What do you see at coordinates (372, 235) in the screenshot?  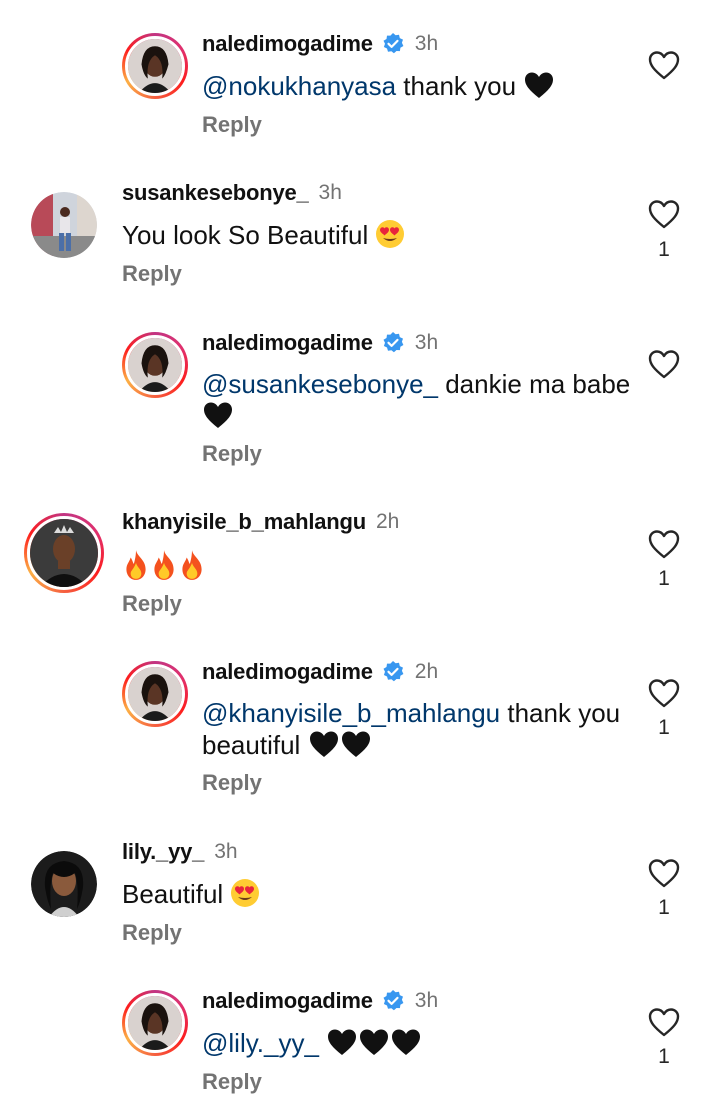 I see `comment-text: You look So Beautiful` at bounding box center [372, 235].